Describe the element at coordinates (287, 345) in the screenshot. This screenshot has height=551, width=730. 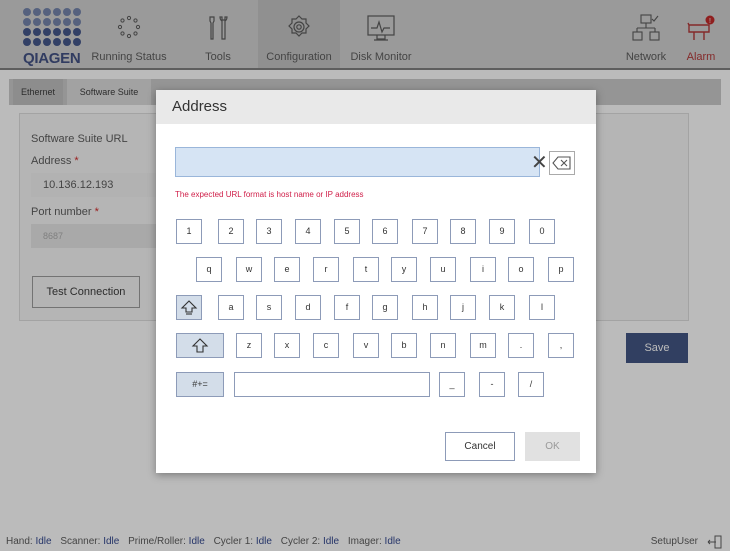
I see `key-x: x` at that location.